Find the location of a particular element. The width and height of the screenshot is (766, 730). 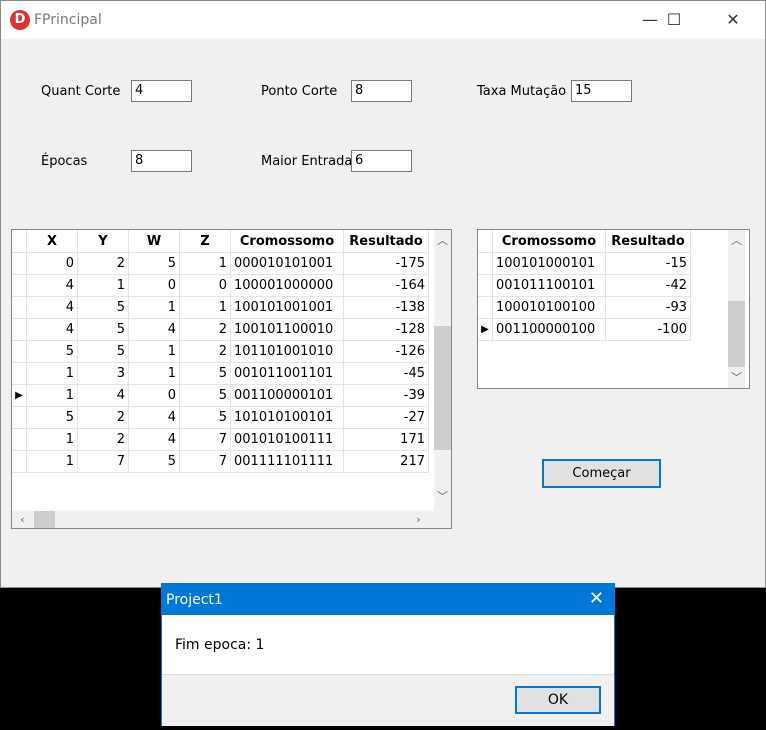

table-row: 1 3 1 5 001011001101 -45 is located at coordinates (220, 373).